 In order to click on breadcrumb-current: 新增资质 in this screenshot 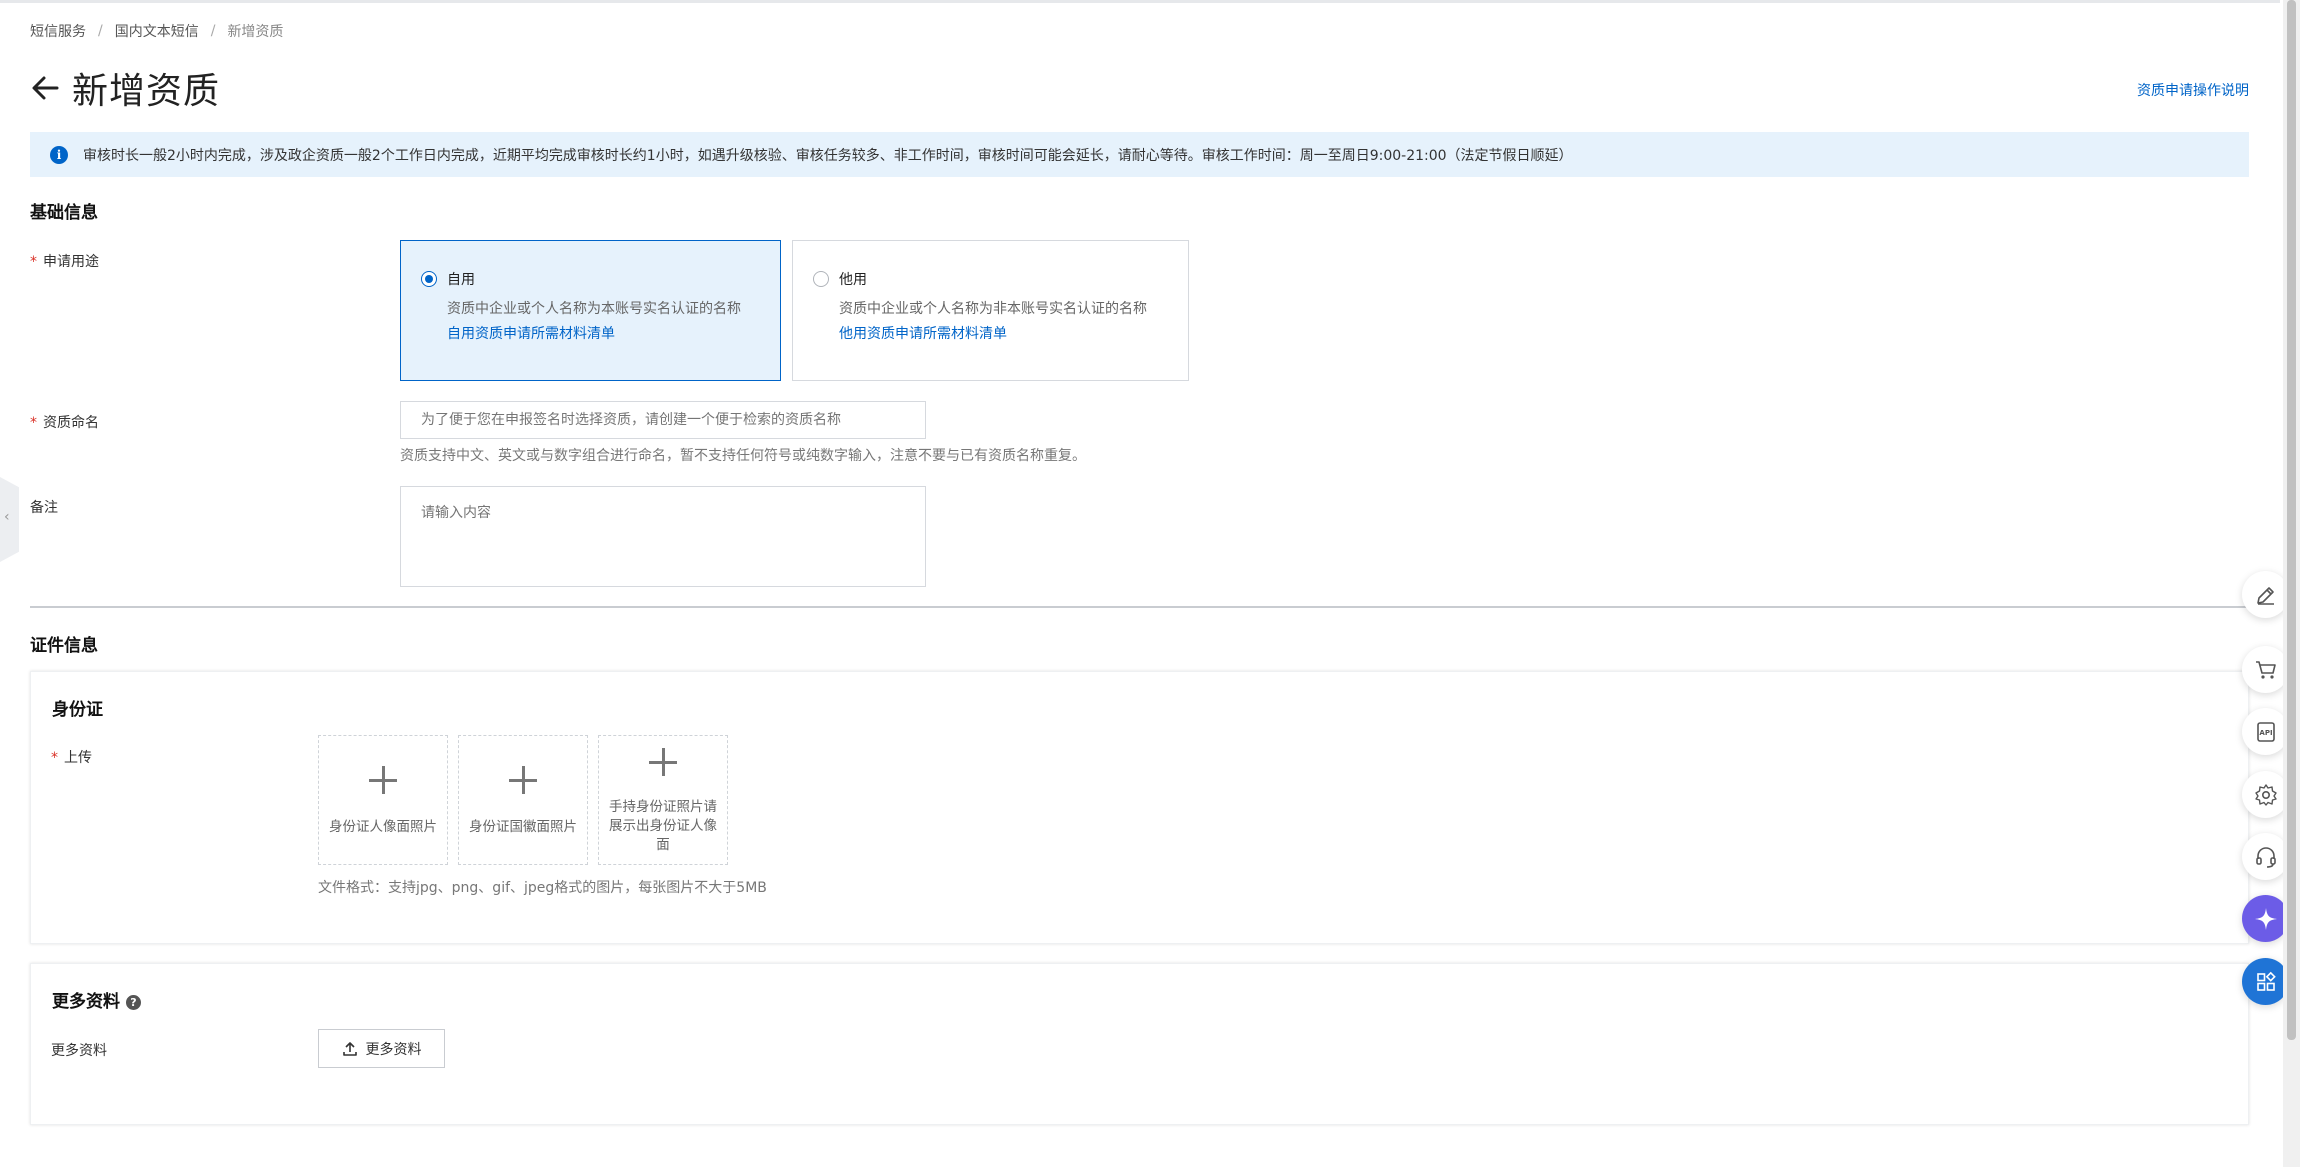, I will do `click(255, 32)`.